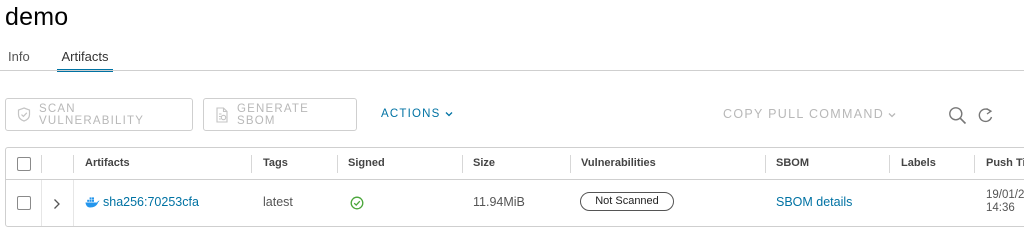 The height and width of the screenshot is (240, 1024). I want to click on push-time: 19/01/2 14:36, so click(1005, 202).